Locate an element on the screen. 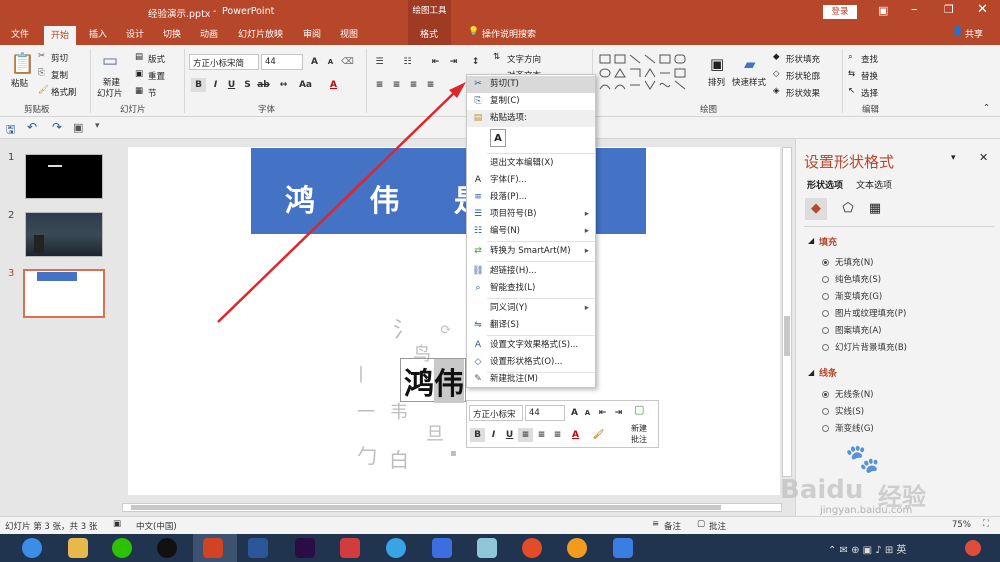 Image resolution: width=1000 pixels, height=562 pixels. mini-shrink-font-icon: A is located at coordinates (587, 413).